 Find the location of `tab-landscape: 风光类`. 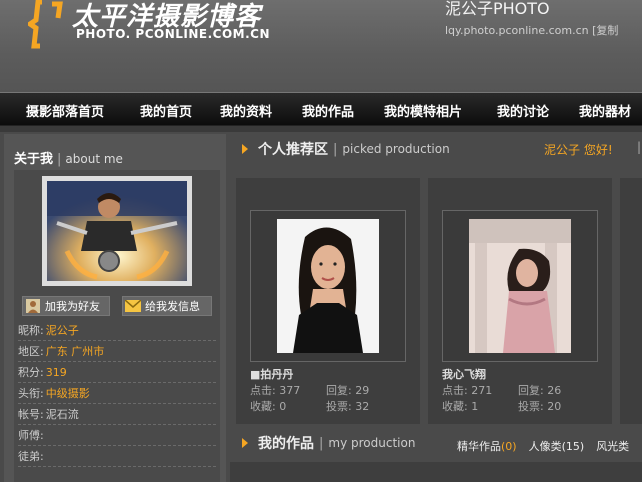

tab-landscape: 风光类 is located at coordinates (612, 446).